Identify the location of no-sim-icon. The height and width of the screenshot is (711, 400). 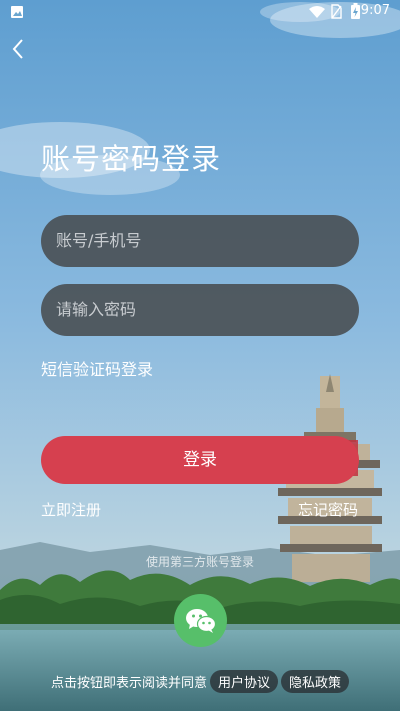
(336, 11).